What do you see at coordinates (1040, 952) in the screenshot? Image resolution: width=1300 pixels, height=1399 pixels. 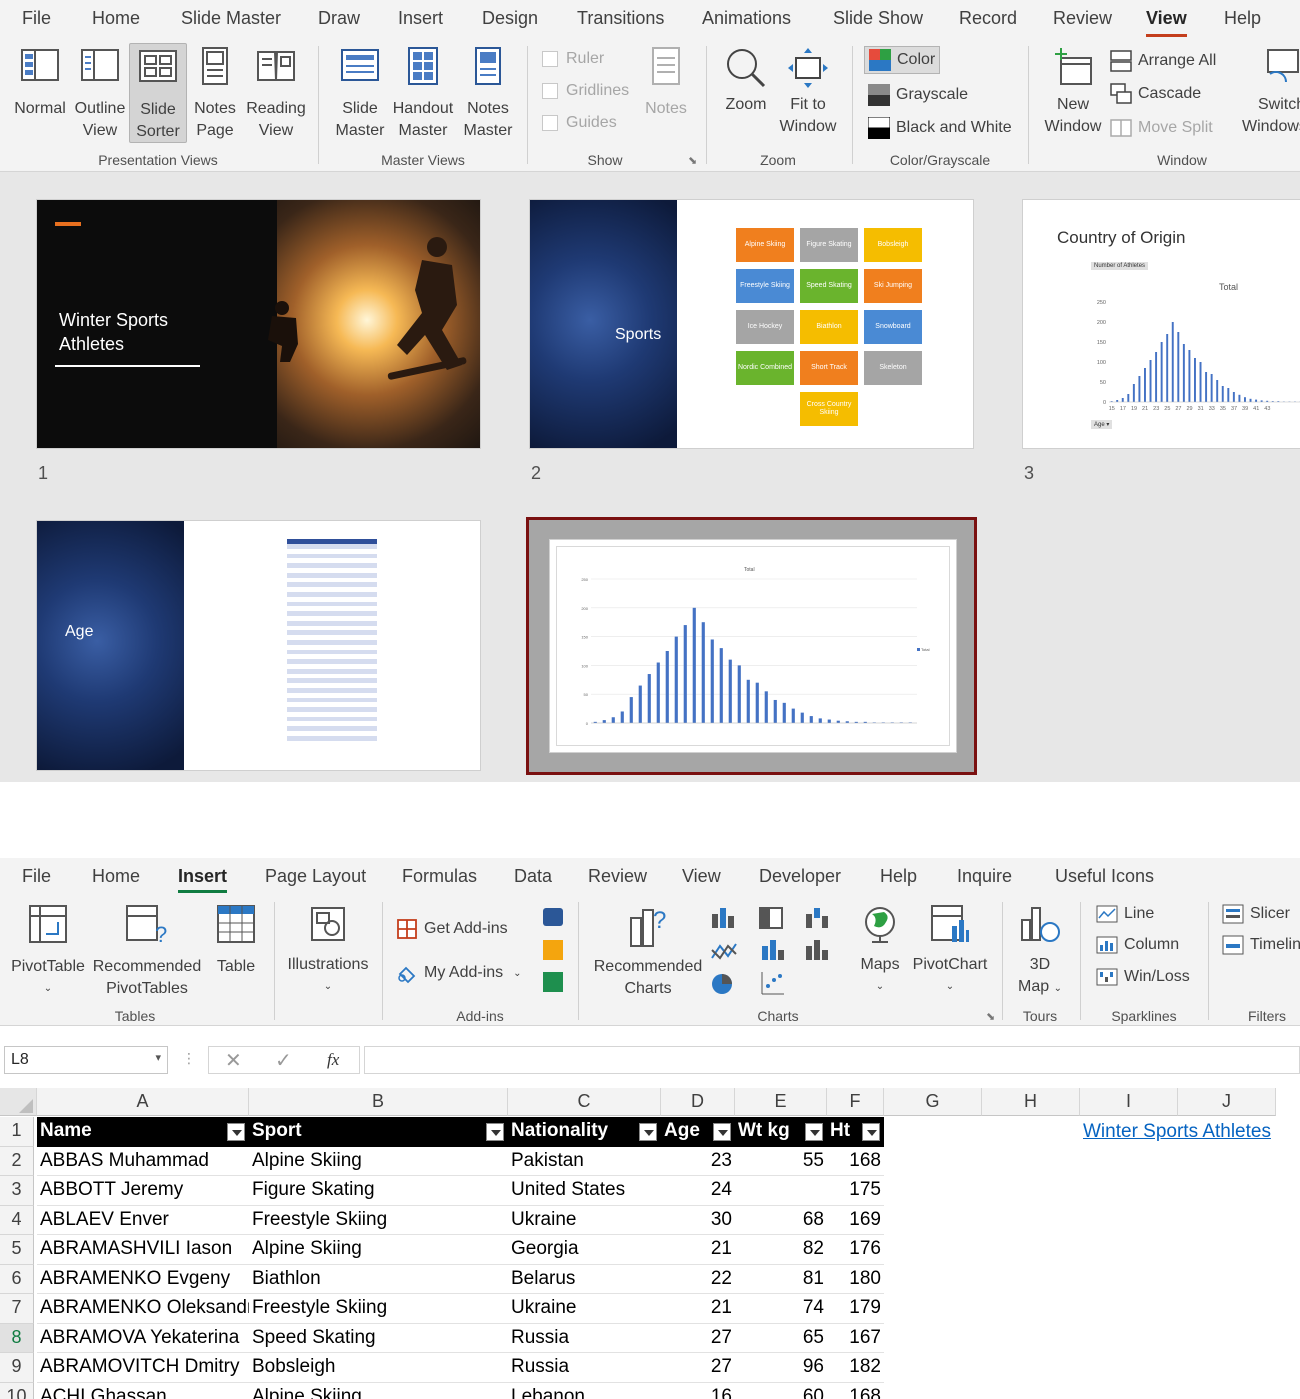 I see `3d-map-button: 3D Map ⌄` at bounding box center [1040, 952].